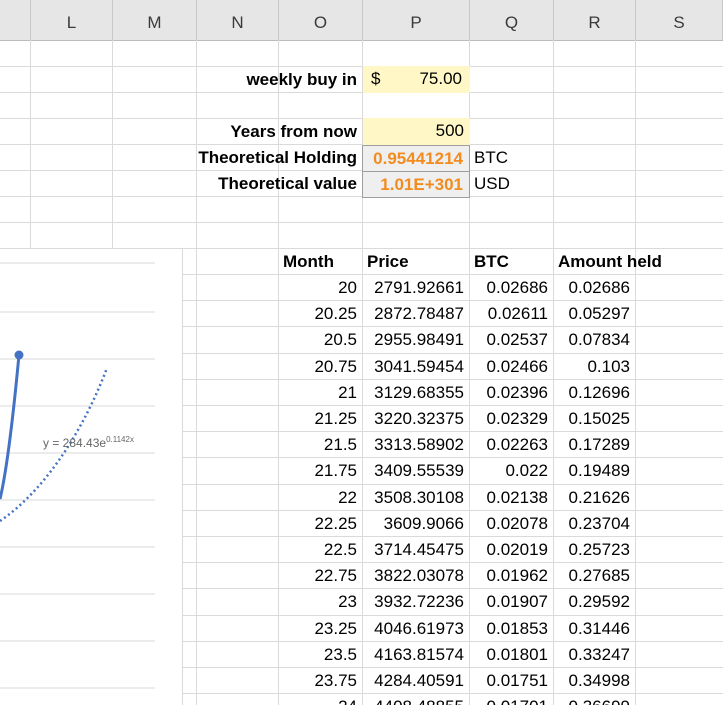 This screenshot has width=723, height=705. I want to click on cell-month: 20.5, so click(321, 340).